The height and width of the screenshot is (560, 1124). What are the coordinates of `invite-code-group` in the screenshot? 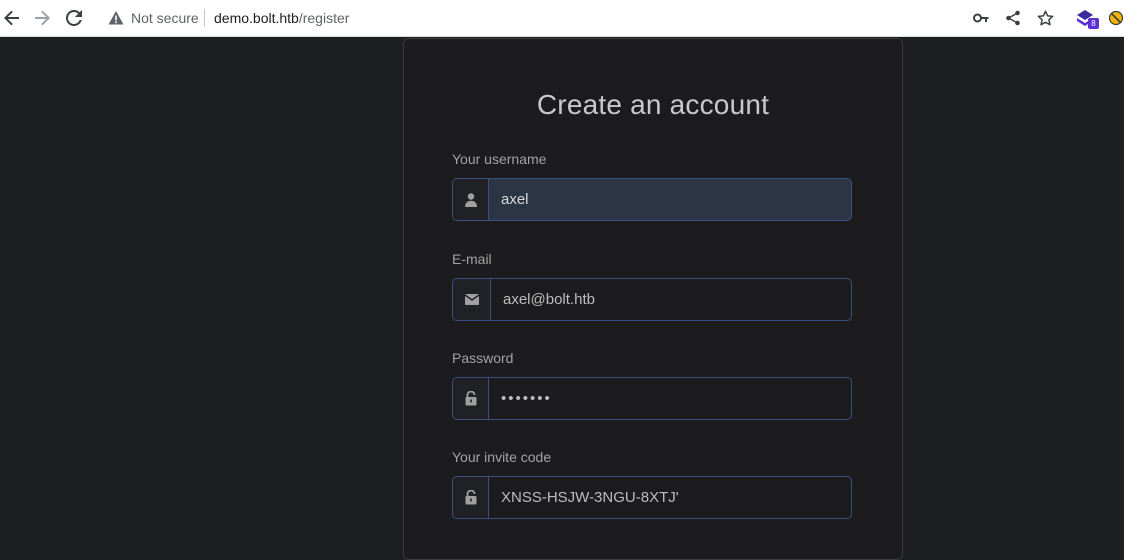 It's located at (652, 497).